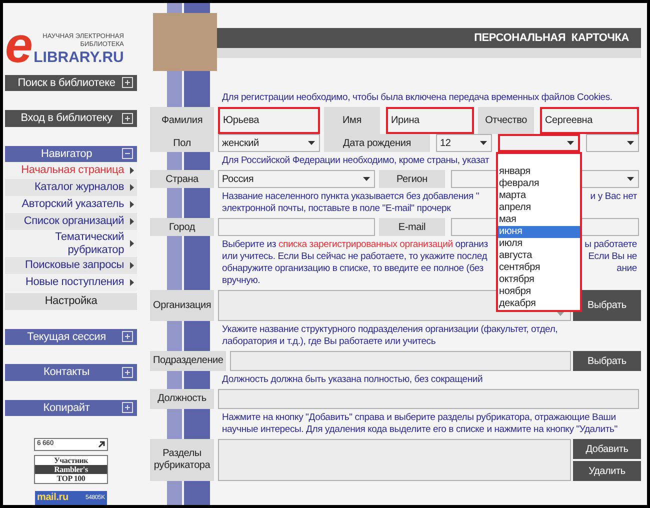  What do you see at coordinates (71, 478) in the screenshot?
I see `counter-text: TOP 100` at bounding box center [71, 478].